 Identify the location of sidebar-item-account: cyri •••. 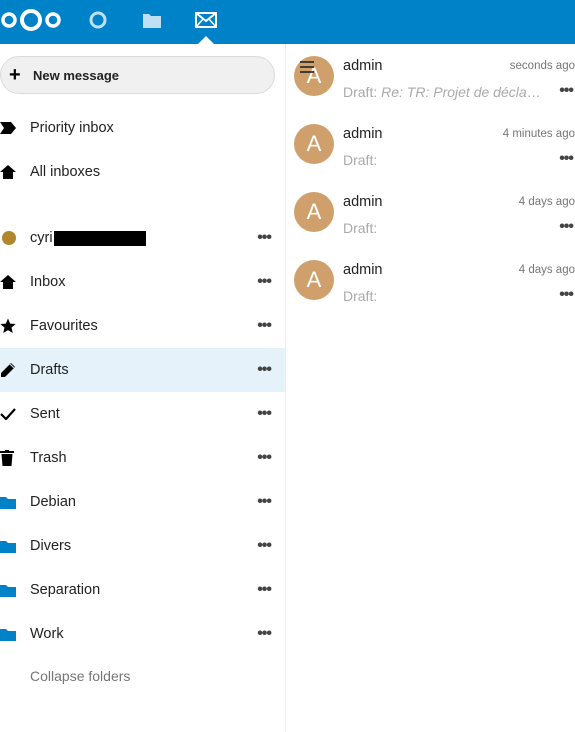
(142, 238).